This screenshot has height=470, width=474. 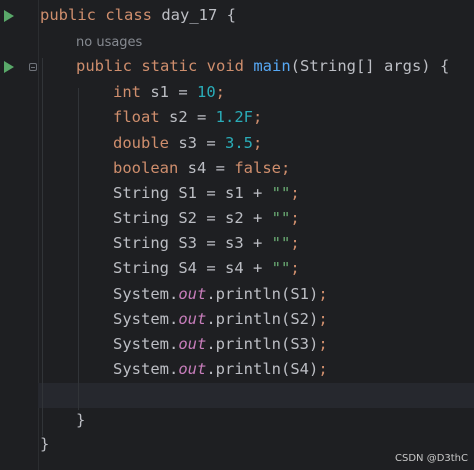 What do you see at coordinates (150, 168) in the screenshot?
I see `code-token: boolean` at bounding box center [150, 168].